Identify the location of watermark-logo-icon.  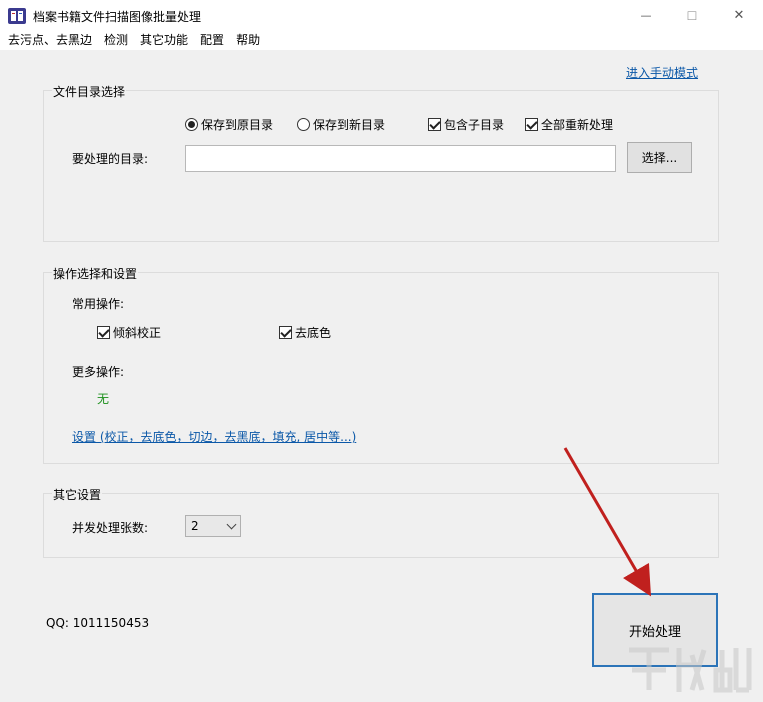
(690, 670).